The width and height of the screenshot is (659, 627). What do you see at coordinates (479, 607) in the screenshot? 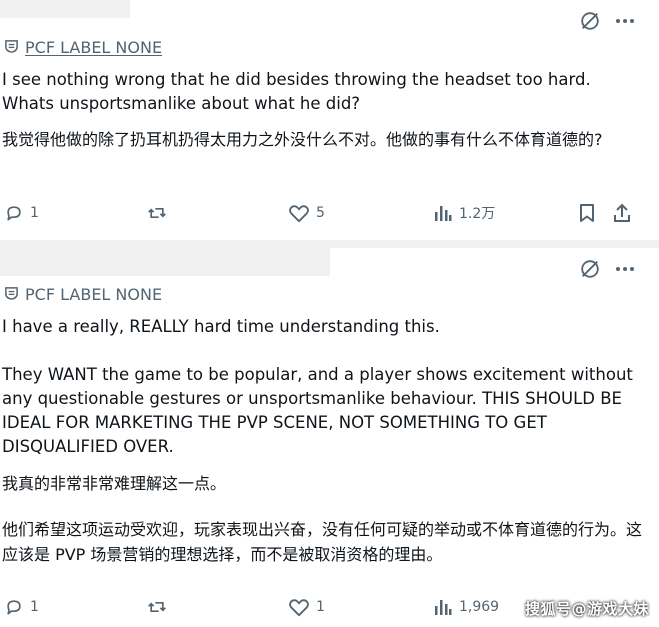
I see `views-count: 1,969` at bounding box center [479, 607].